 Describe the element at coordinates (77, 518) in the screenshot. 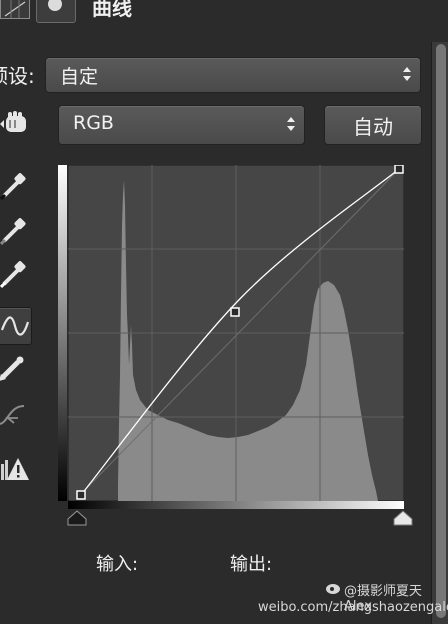

I see `black-point-slider` at that location.